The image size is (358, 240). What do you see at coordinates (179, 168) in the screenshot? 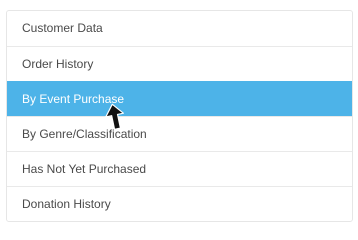
I see `menu-item-has-not-yet-purchased: Has Not Yet Purchased` at bounding box center [179, 168].